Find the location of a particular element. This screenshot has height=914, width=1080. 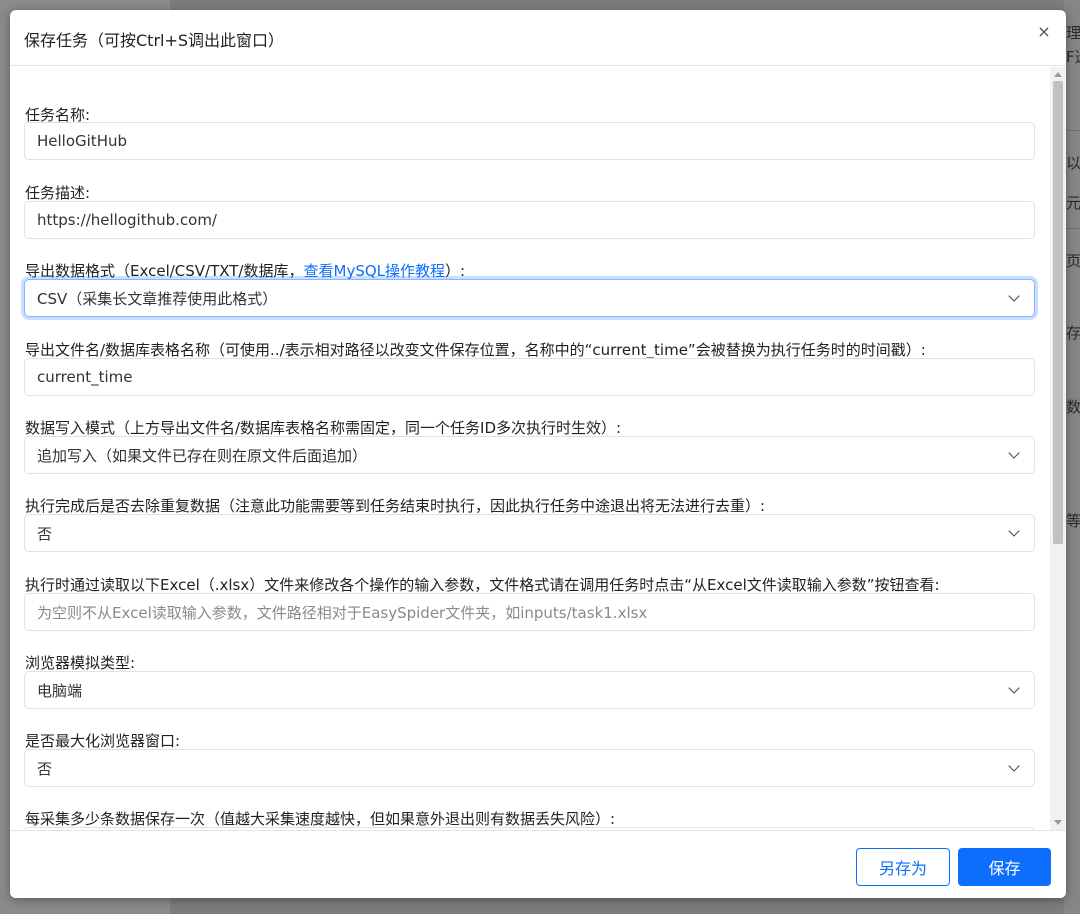

dialog-header: 保存任务（可按Ctrl+S调出此窗口） × is located at coordinates (538, 38).